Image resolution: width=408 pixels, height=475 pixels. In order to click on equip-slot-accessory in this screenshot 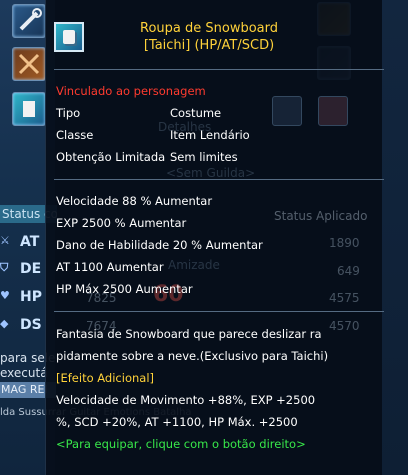, I will do `click(29, 64)`.